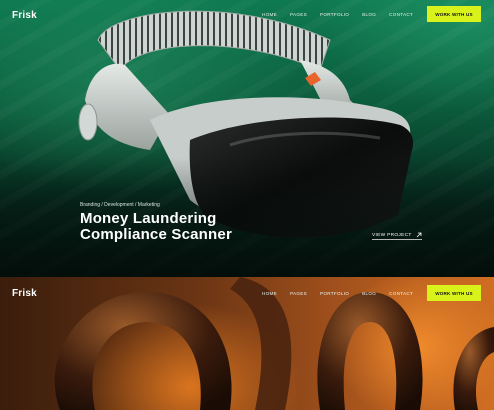 Image resolution: width=494 pixels, height=410 pixels. Describe the element at coordinates (392, 235) in the screenshot. I see `view-project-label: VIEW PROJECT` at that location.